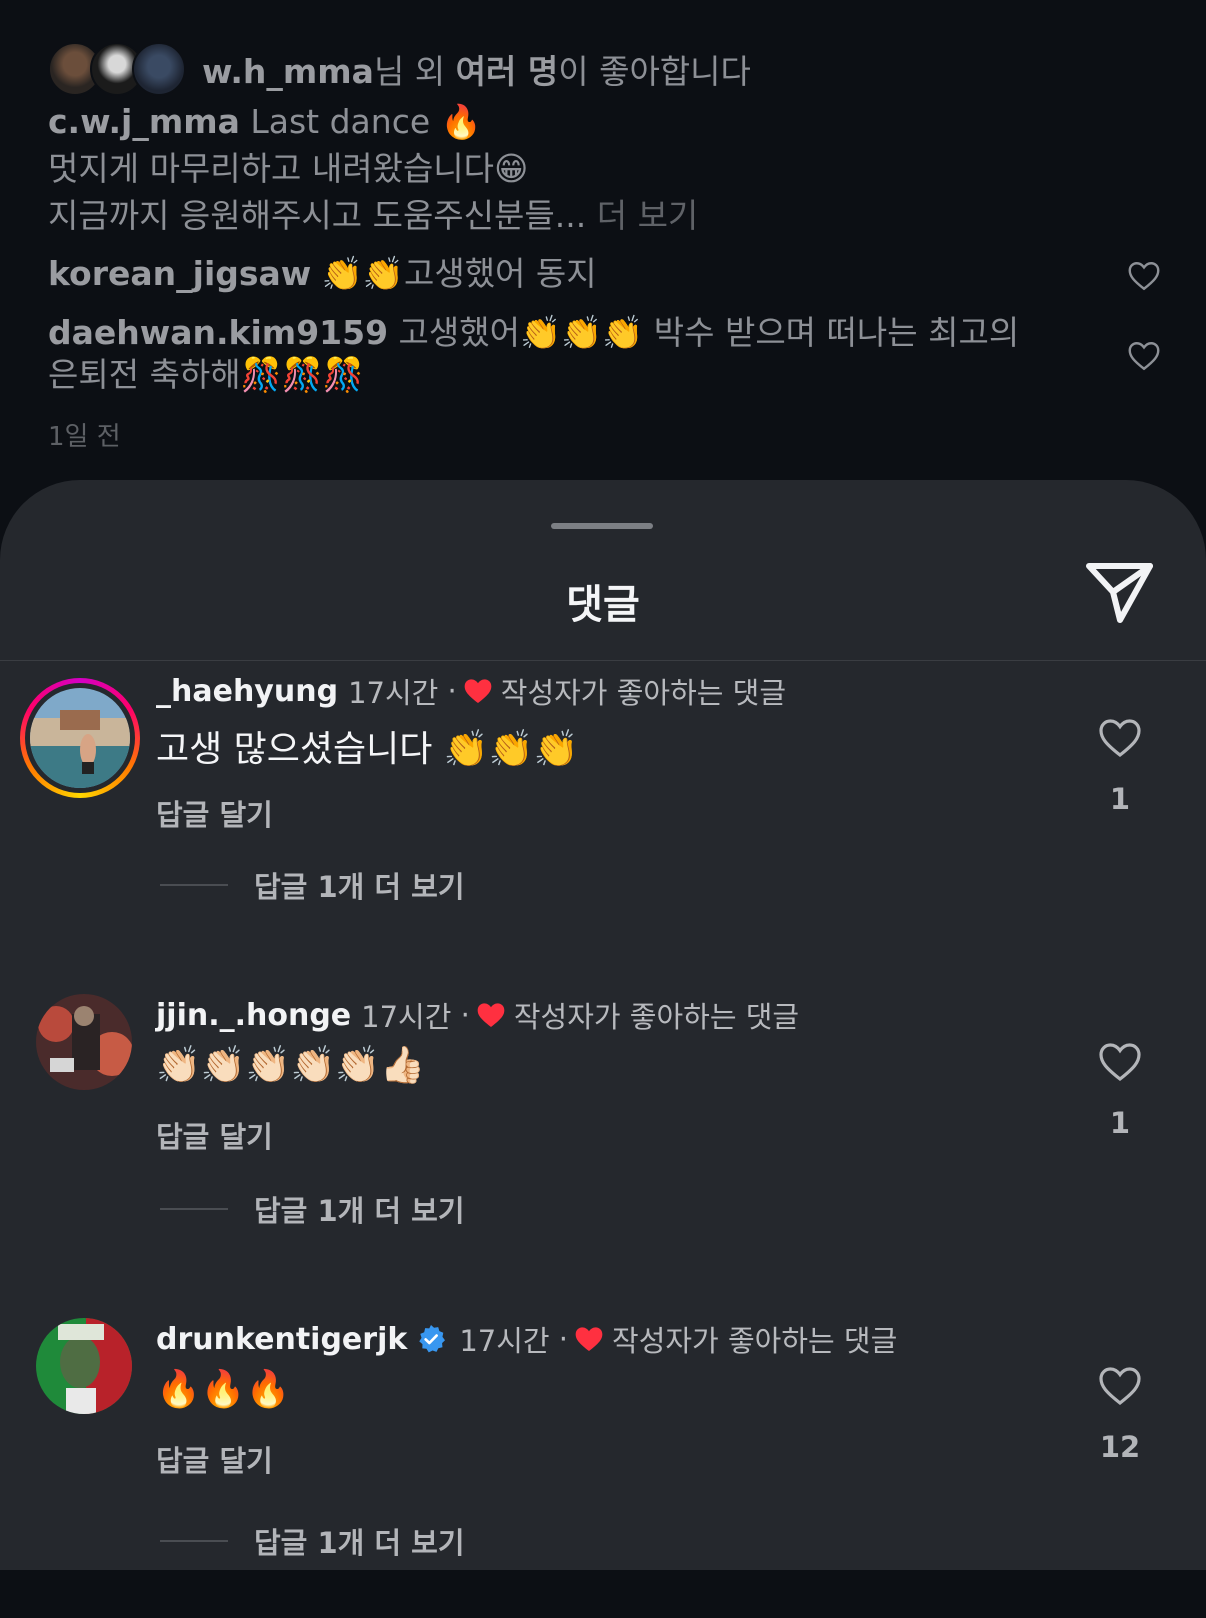 The height and width of the screenshot is (1618, 1206). What do you see at coordinates (709, 332) in the screenshot?
I see `comment-text: 고생했어👏👏👏 박수 받으며 떠나는 최고의` at bounding box center [709, 332].